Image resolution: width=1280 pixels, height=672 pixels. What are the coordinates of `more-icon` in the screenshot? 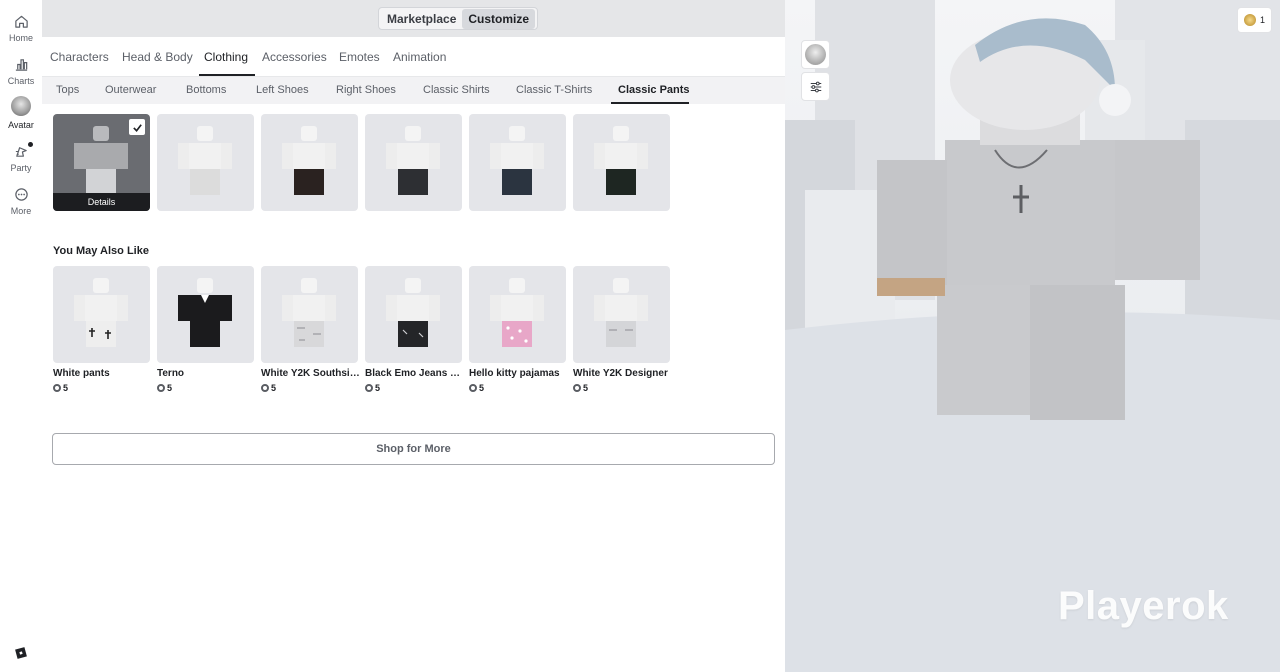 It's located at (21, 194).